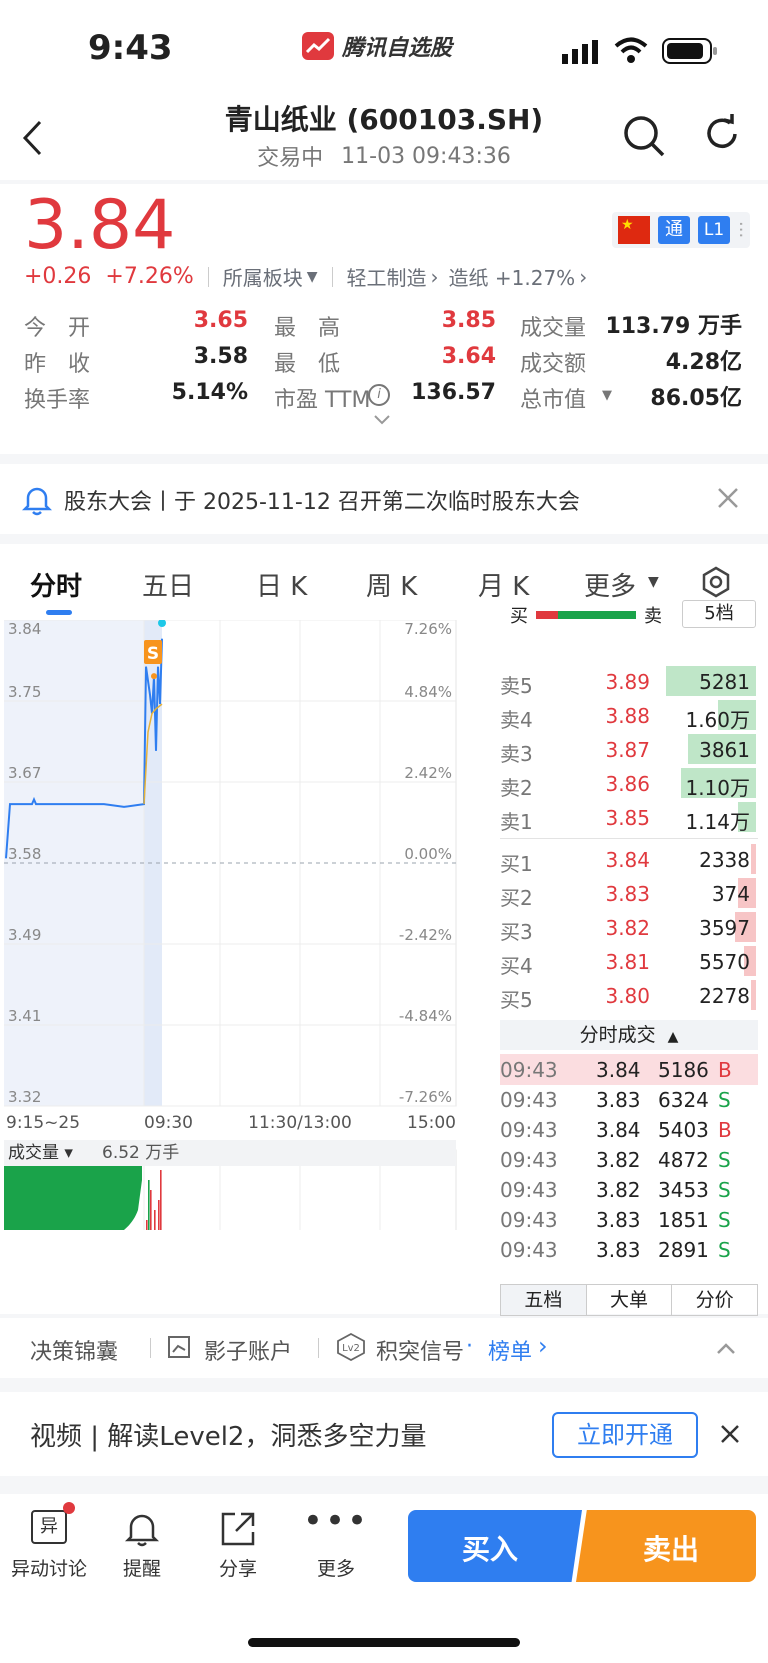 The height and width of the screenshot is (1663, 768). What do you see at coordinates (519, 616) in the screenshot?
I see `buy-label: 买` at bounding box center [519, 616].